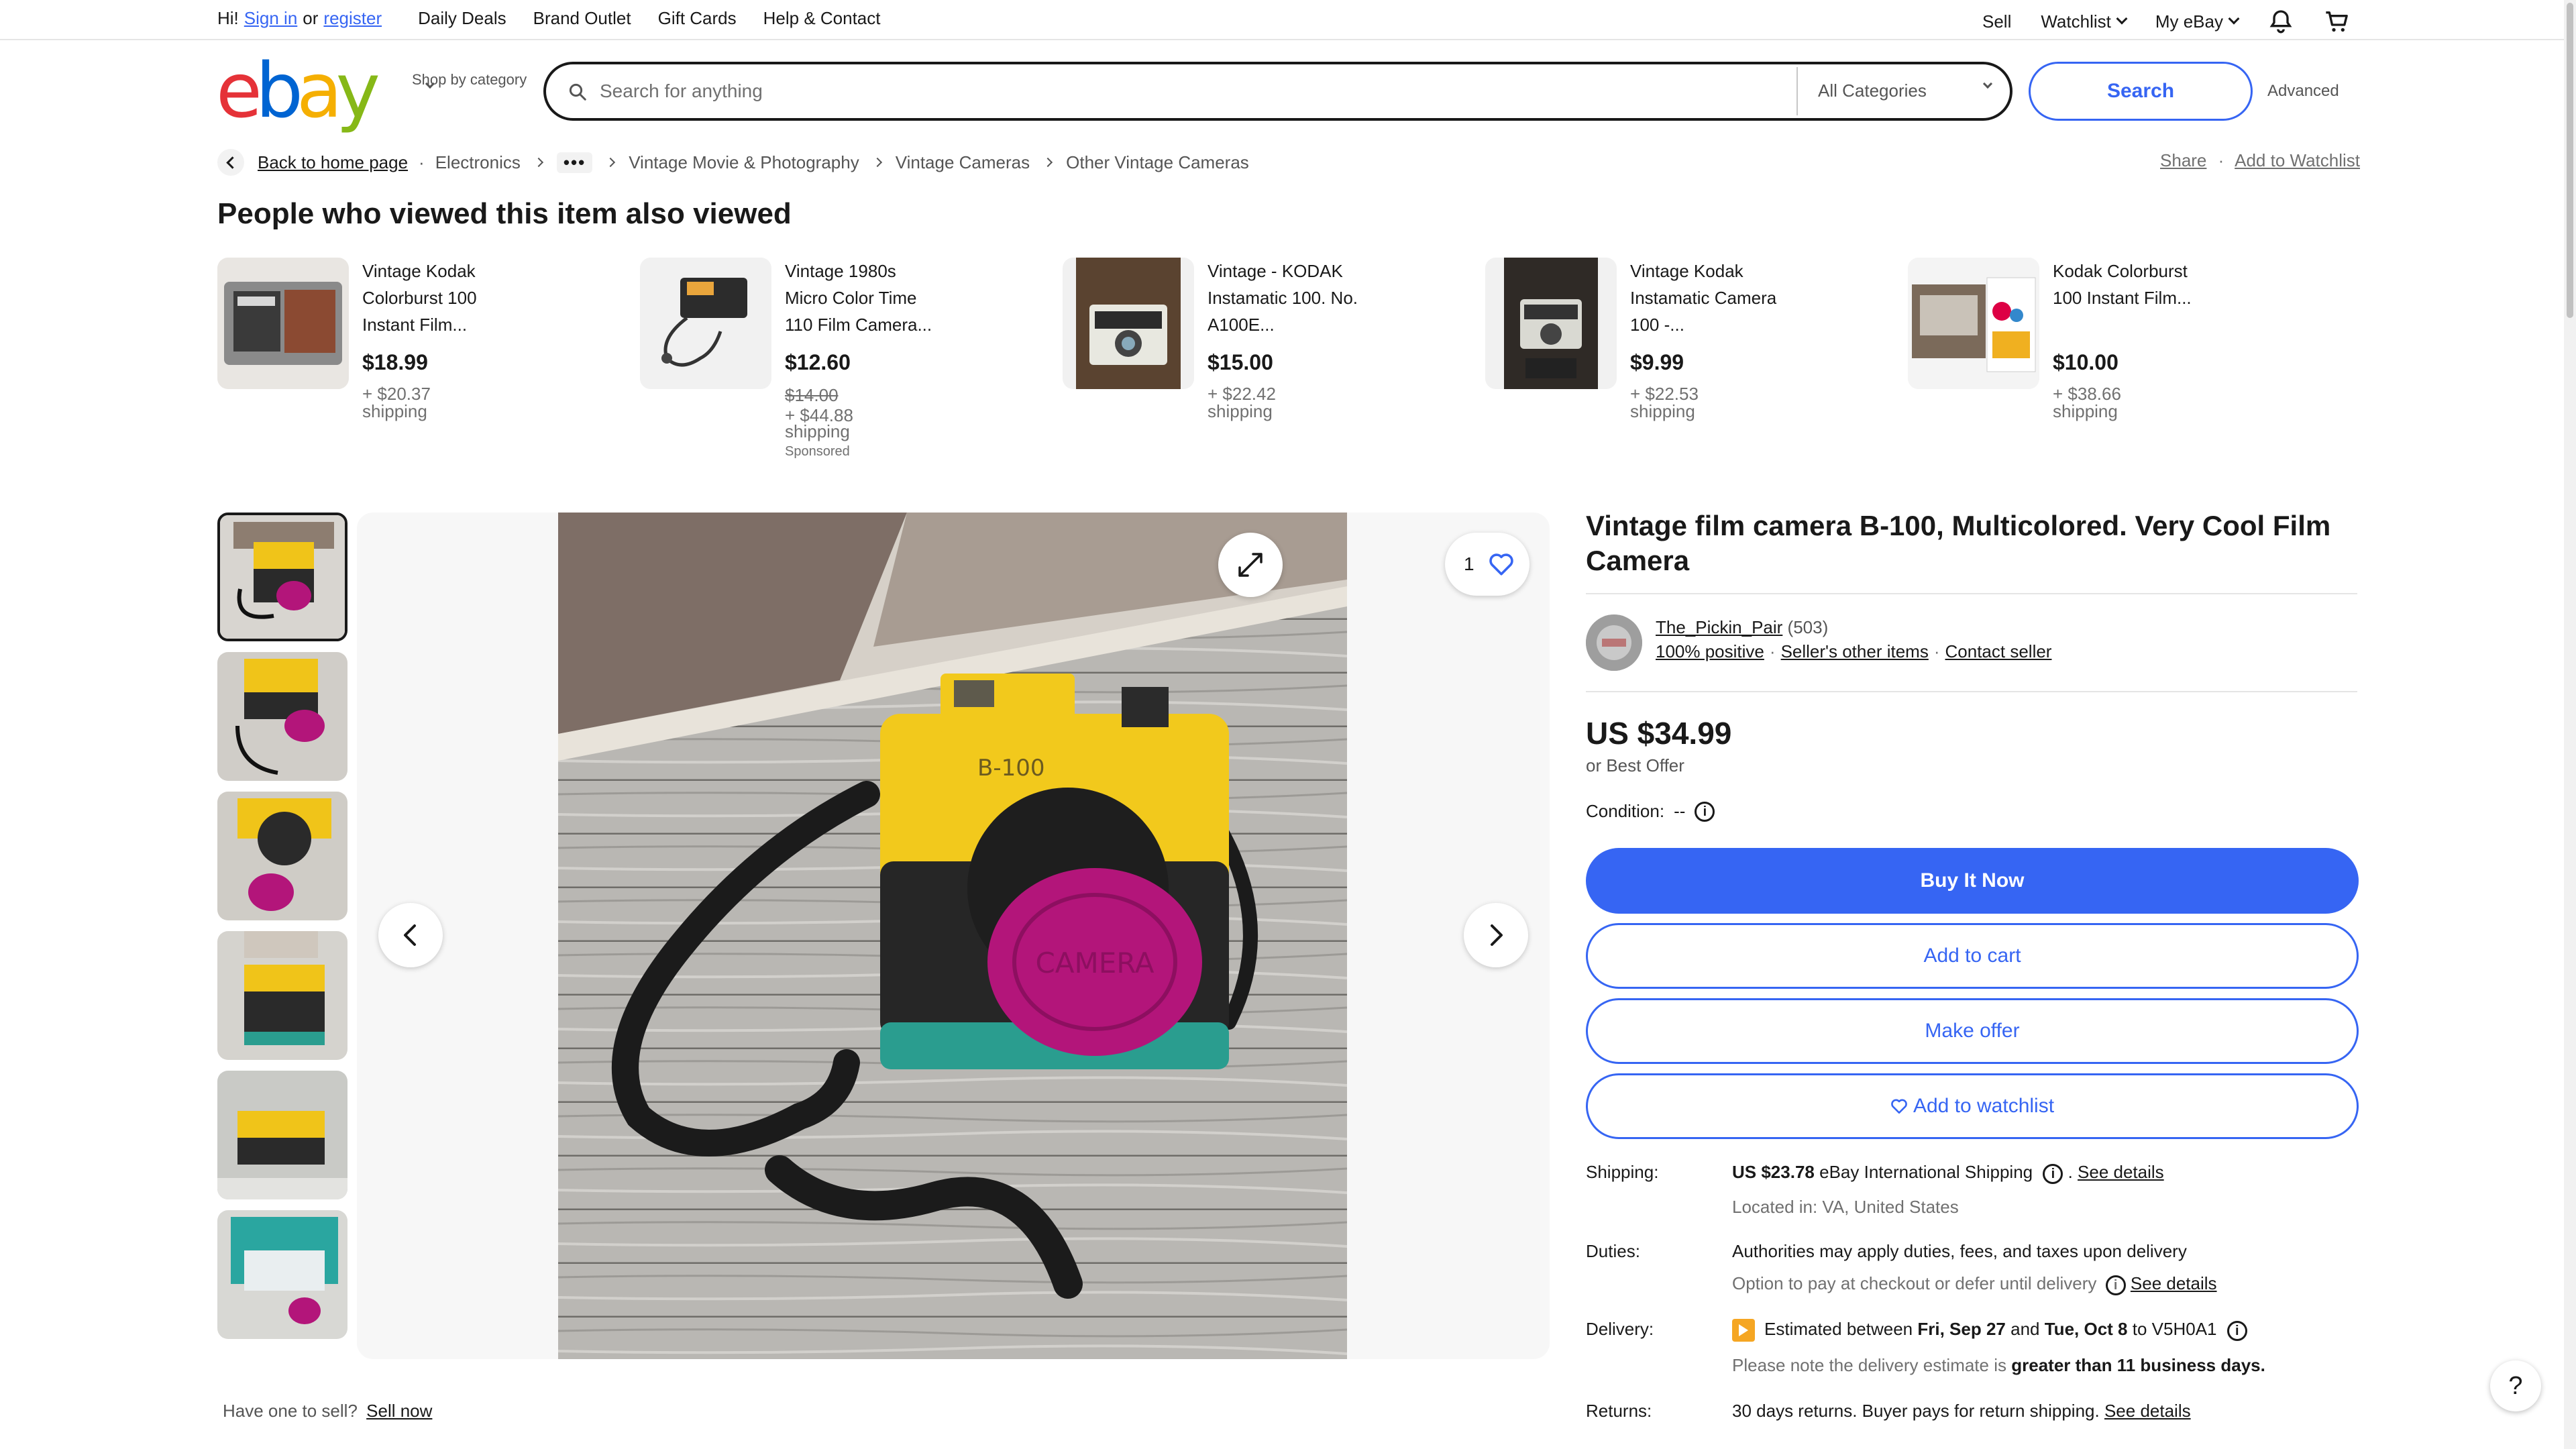  Describe the element at coordinates (462, 18) in the screenshot. I see `nav-daily-deals: Daily Deals` at that location.